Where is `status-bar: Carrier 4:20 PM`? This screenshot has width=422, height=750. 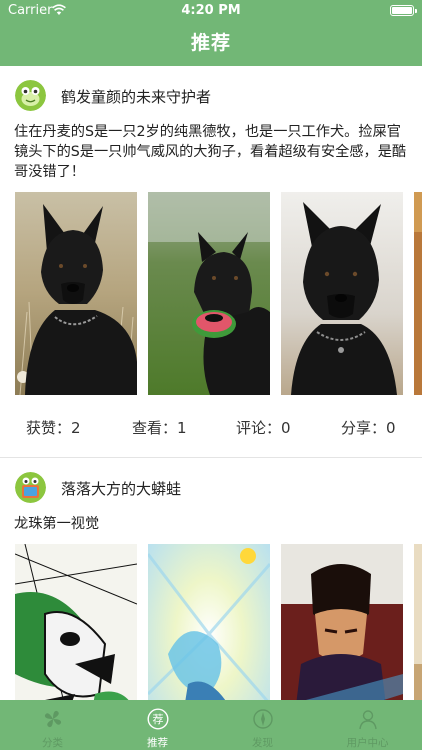 status-bar: Carrier 4:20 PM is located at coordinates (211, 11).